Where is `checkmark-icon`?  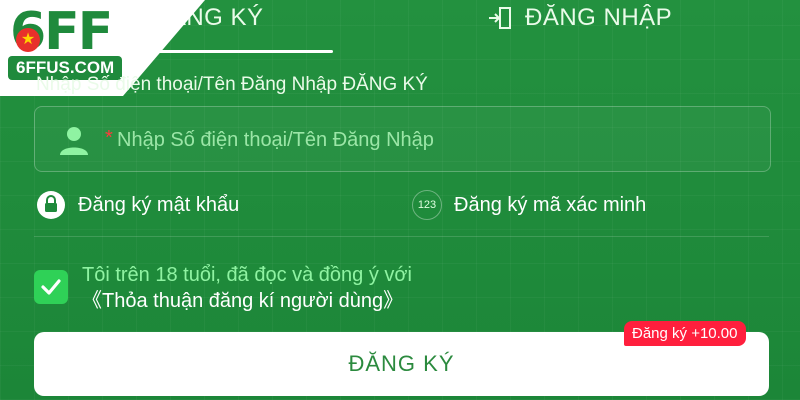 checkmark-icon is located at coordinates (51, 287).